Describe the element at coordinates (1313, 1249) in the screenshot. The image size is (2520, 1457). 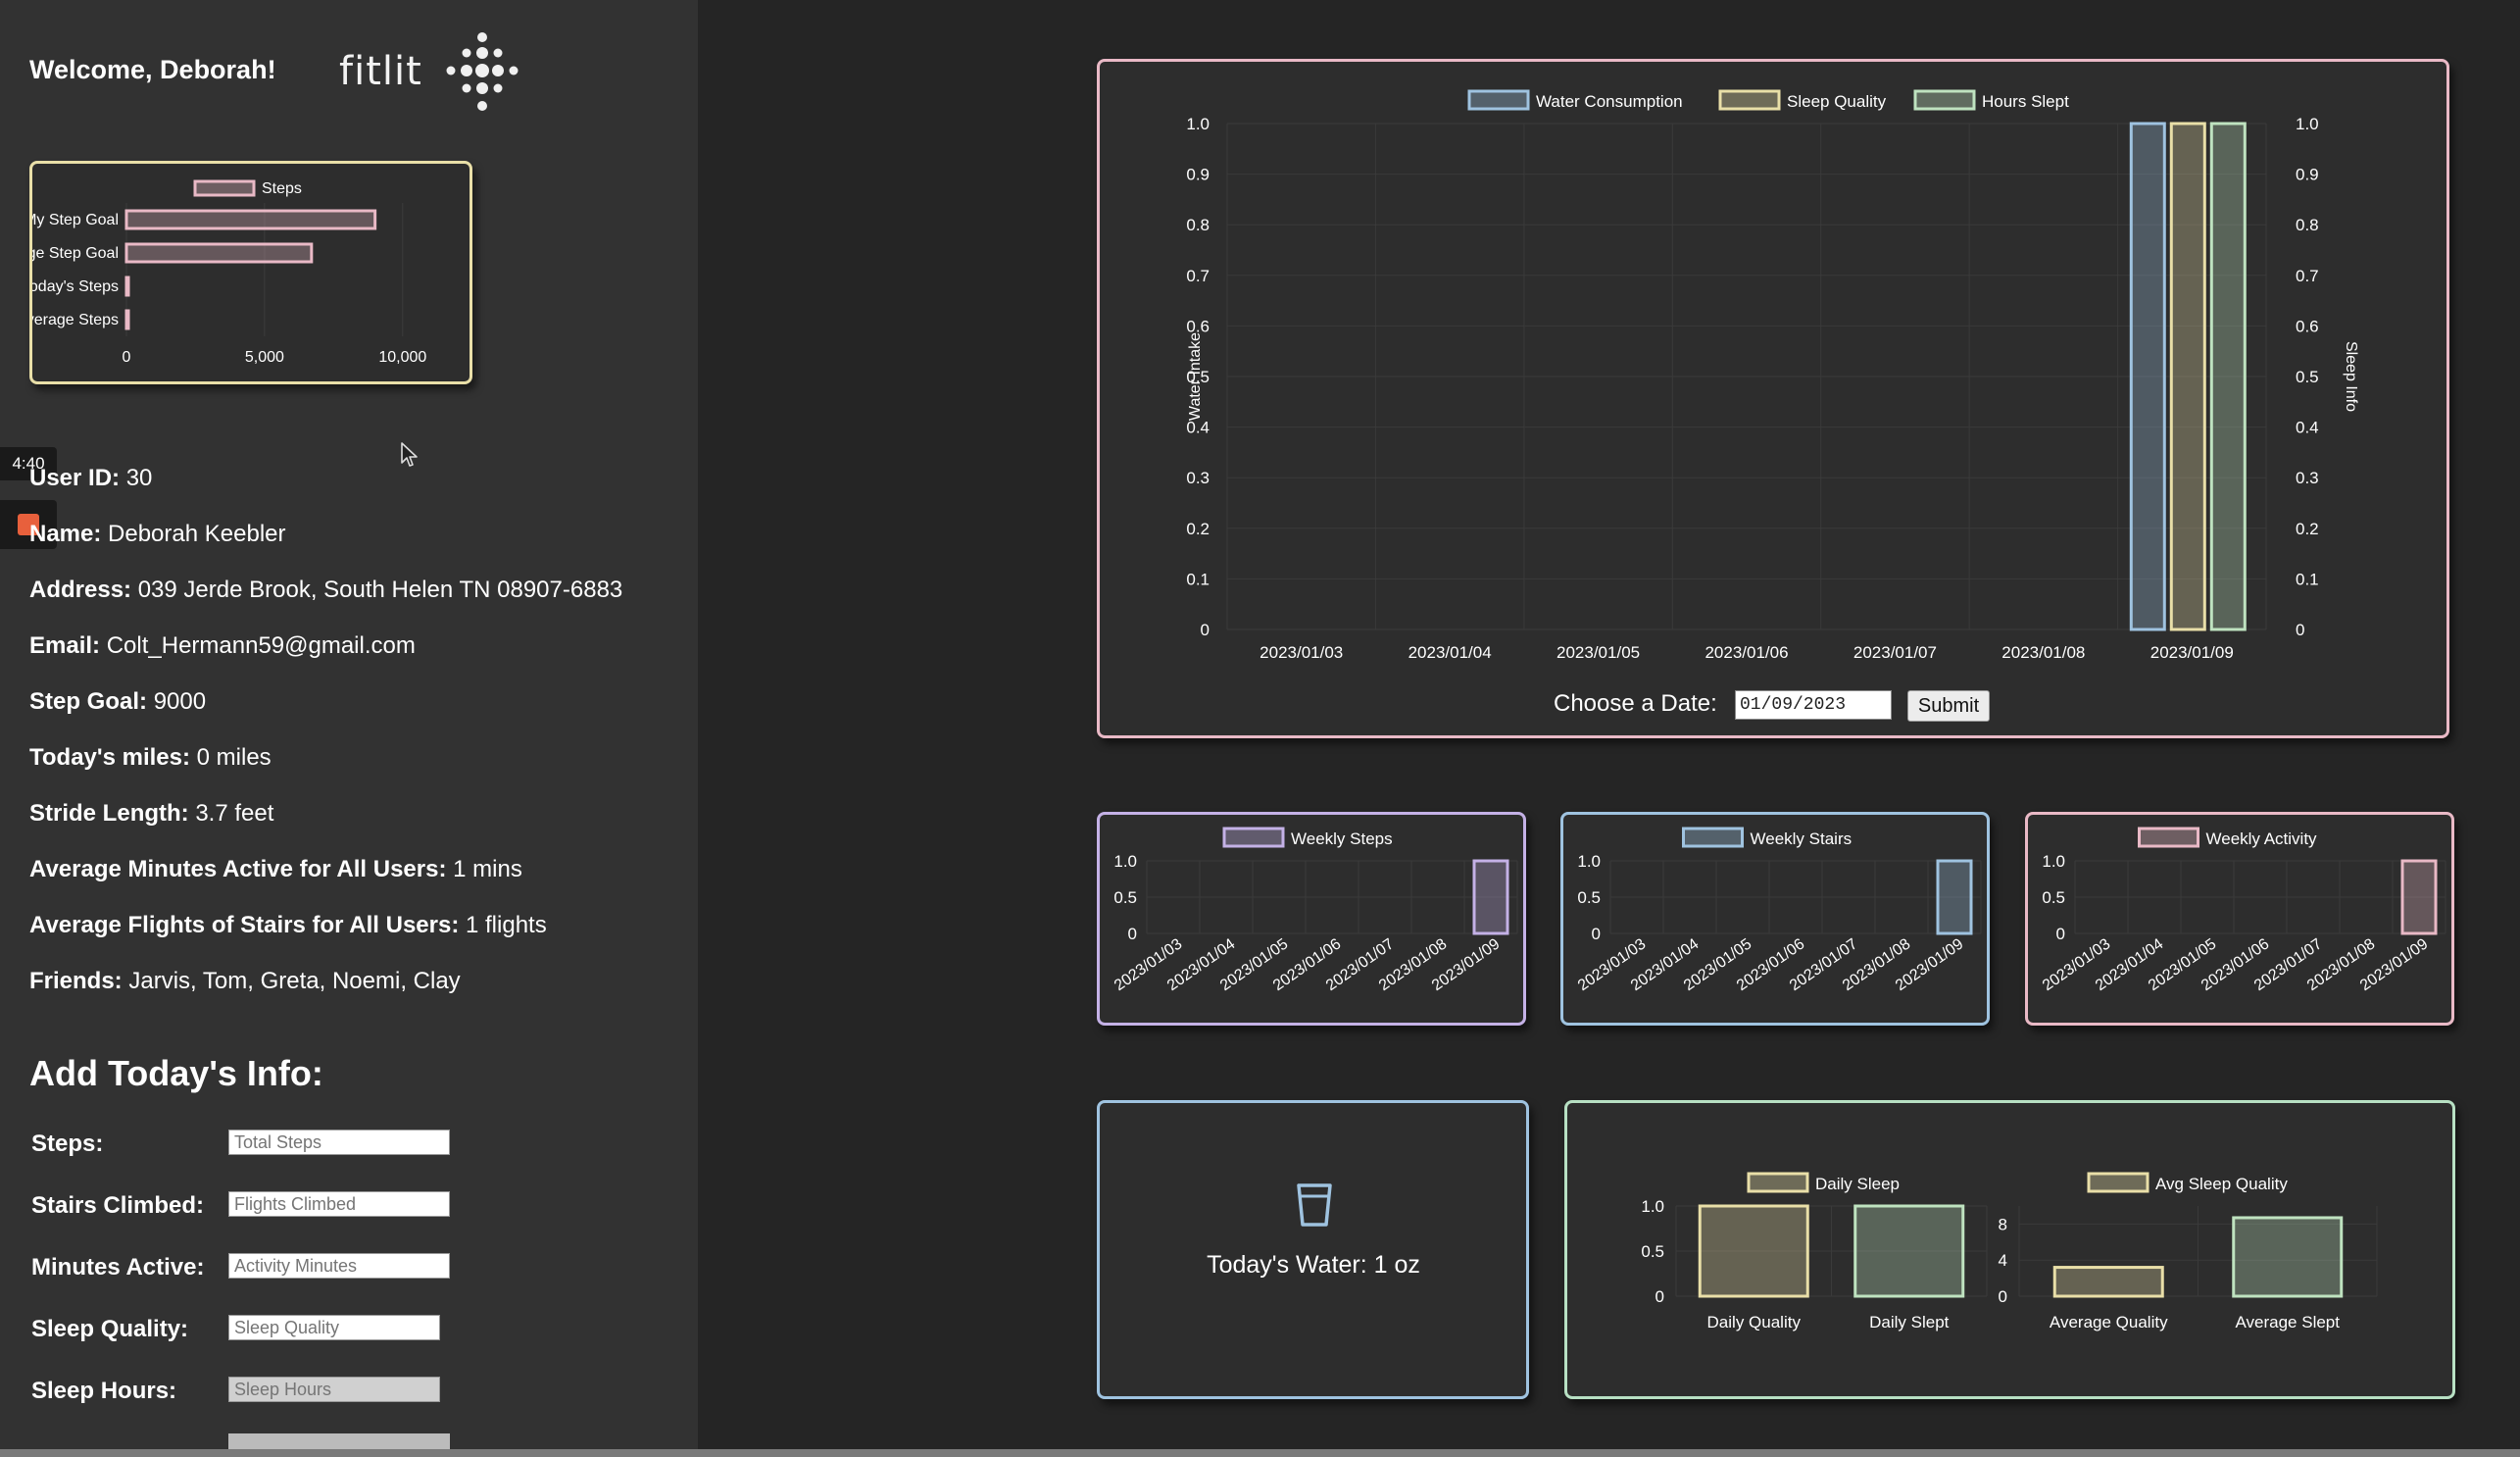
I see `water-card` at that location.